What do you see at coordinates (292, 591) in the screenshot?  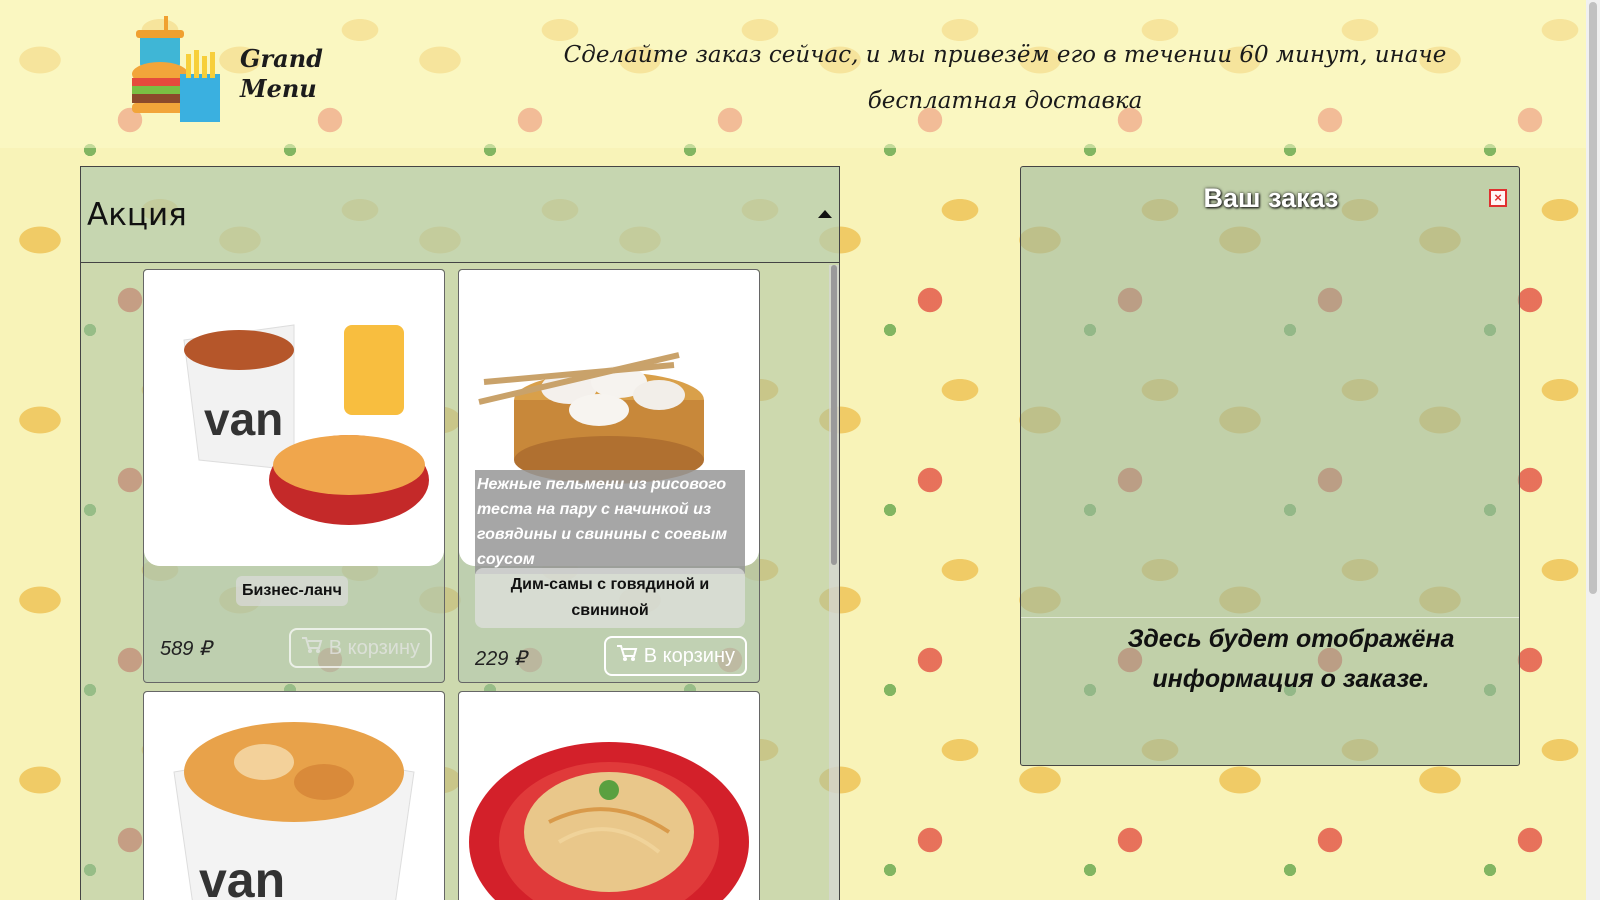 I see `product-name: Бизнес-ланч` at bounding box center [292, 591].